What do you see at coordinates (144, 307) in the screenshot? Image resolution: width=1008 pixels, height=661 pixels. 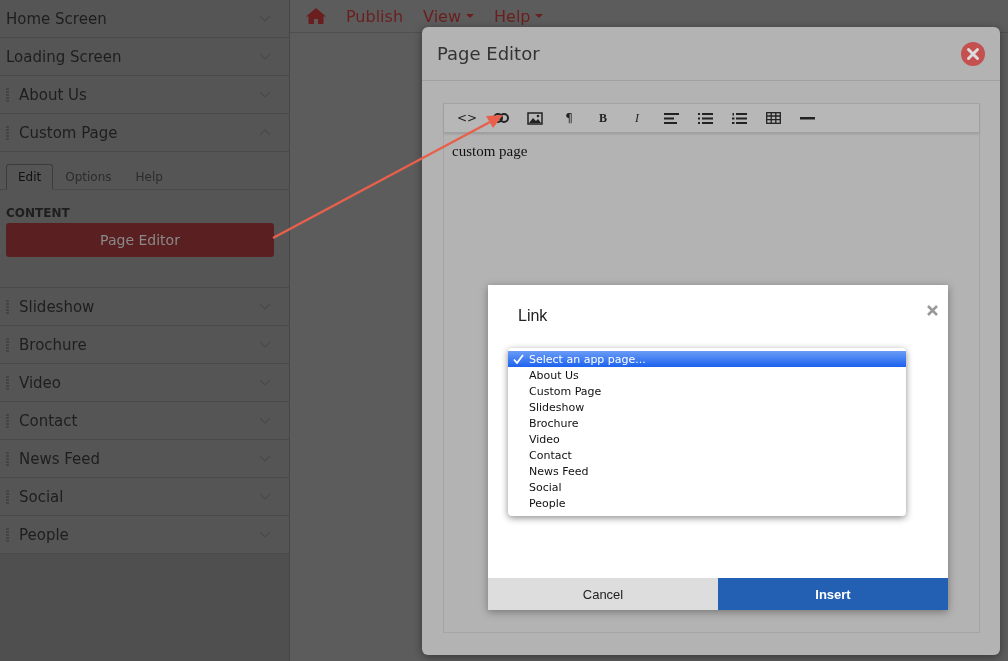 I see `sidebar-item: Slideshow` at bounding box center [144, 307].